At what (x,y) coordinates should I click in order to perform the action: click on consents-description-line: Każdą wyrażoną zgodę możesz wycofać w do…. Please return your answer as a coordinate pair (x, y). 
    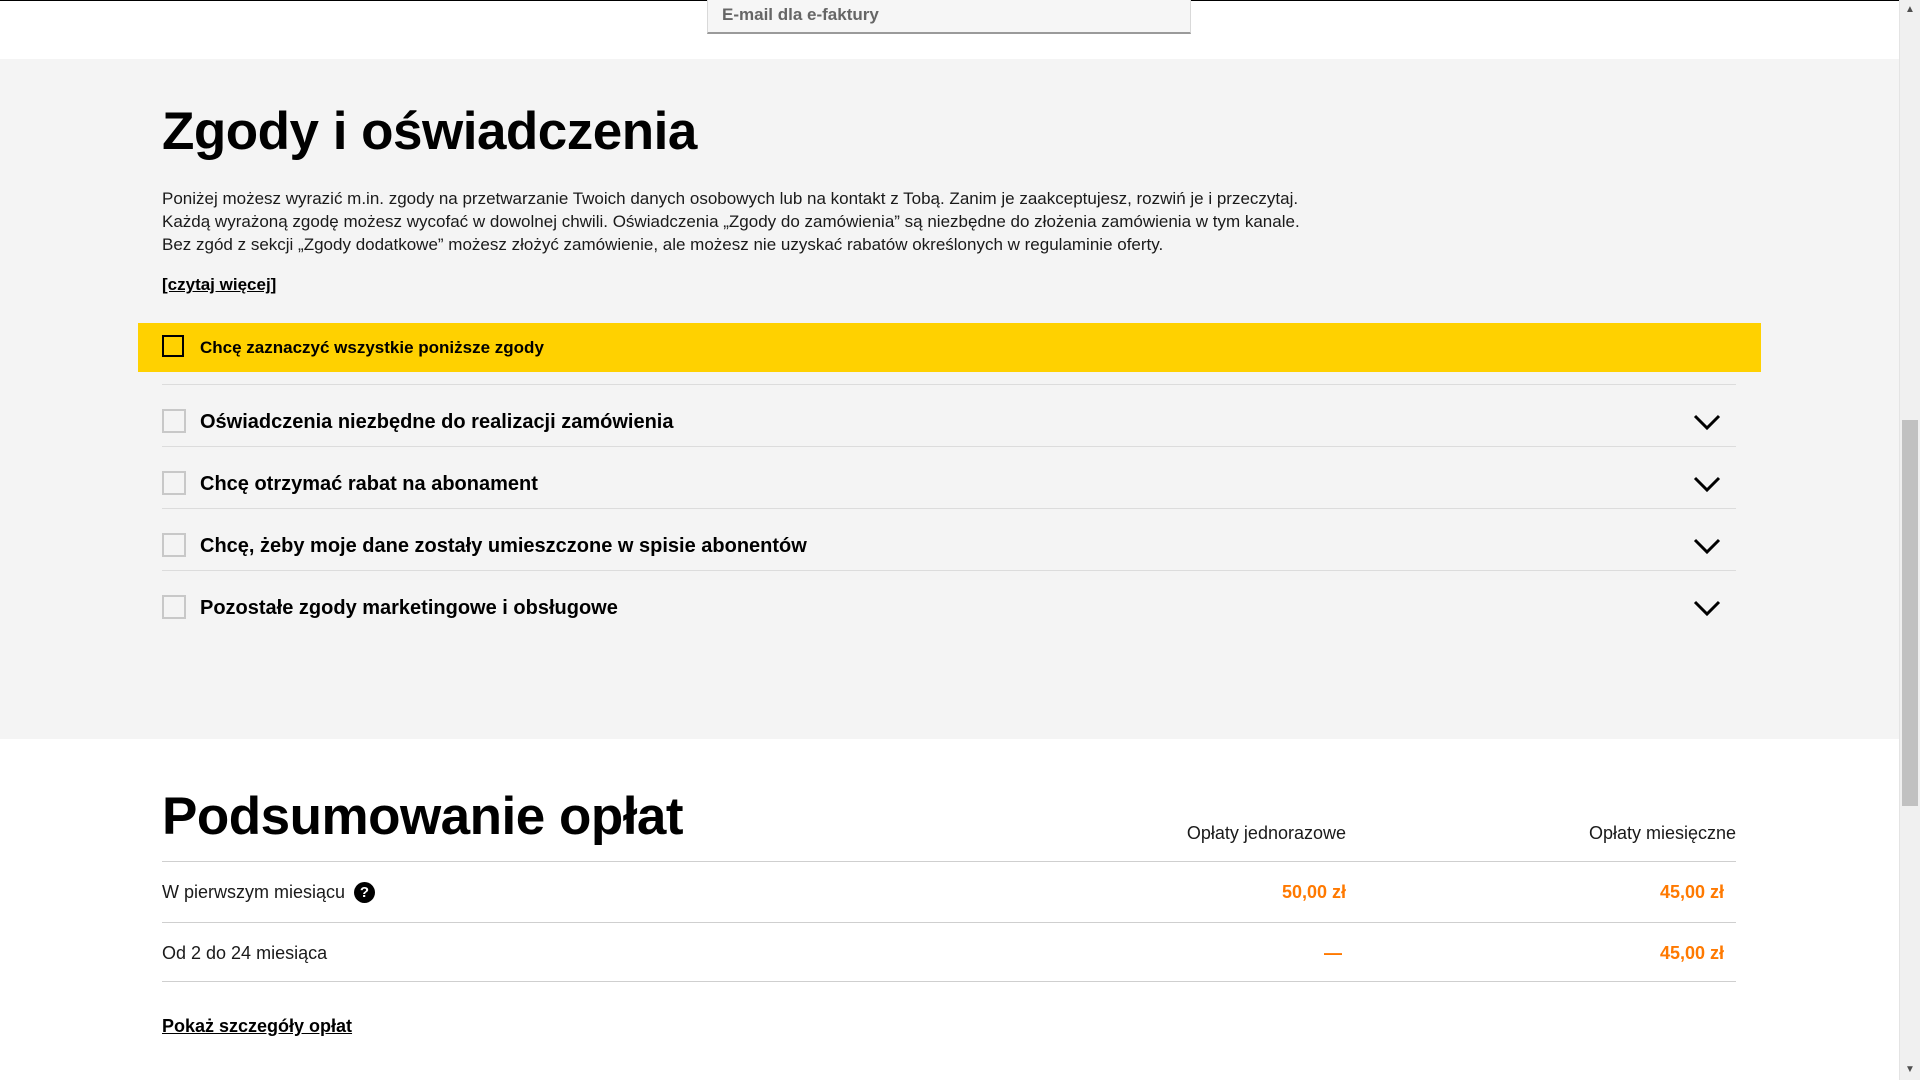
    Looking at the image, I should click on (731, 221).